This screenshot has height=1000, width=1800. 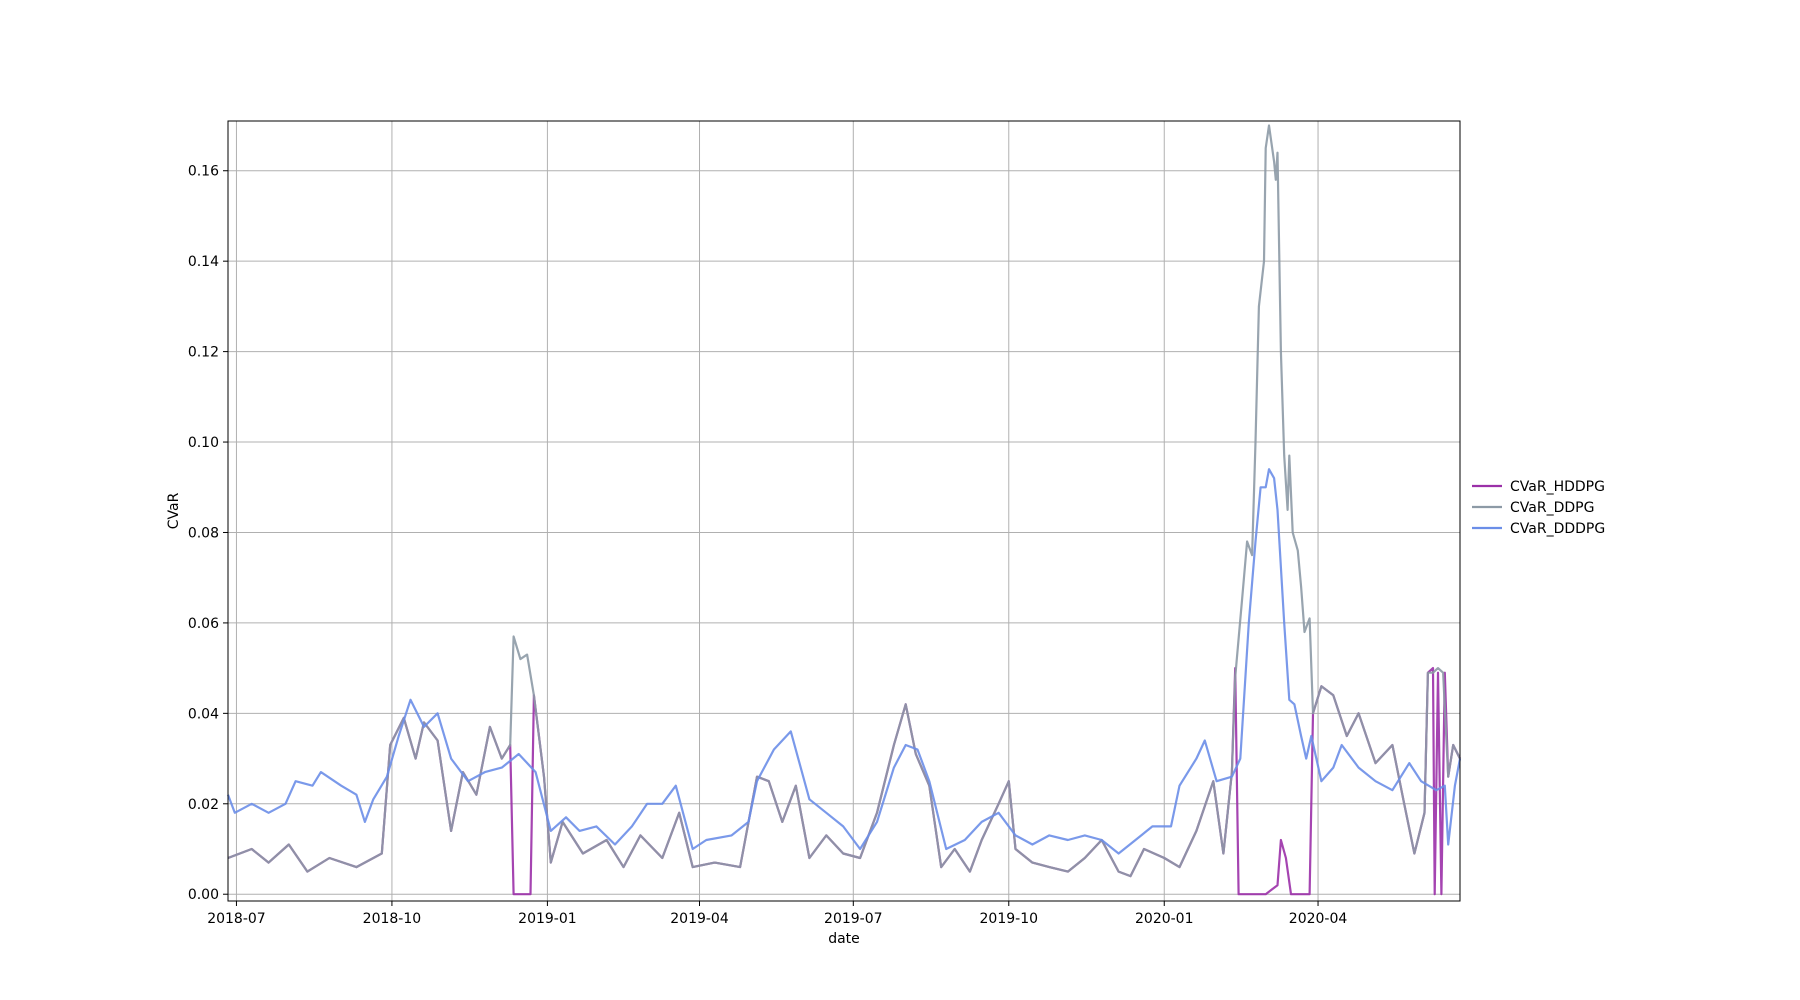 I want to click on y-tick-label: 0.04, so click(x=203, y=714).